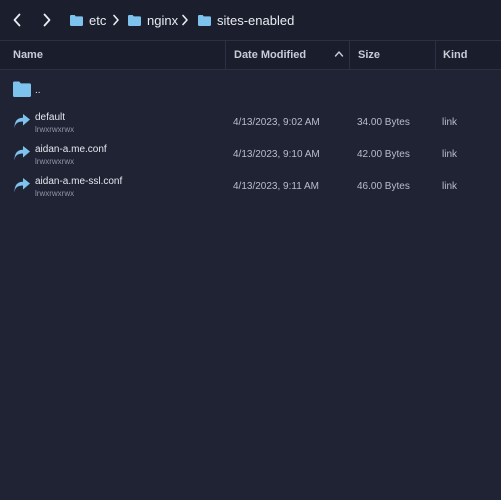 This screenshot has height=500, width=501. I want to click on breadcrumb-nginx: nginx, so click(153, 20).